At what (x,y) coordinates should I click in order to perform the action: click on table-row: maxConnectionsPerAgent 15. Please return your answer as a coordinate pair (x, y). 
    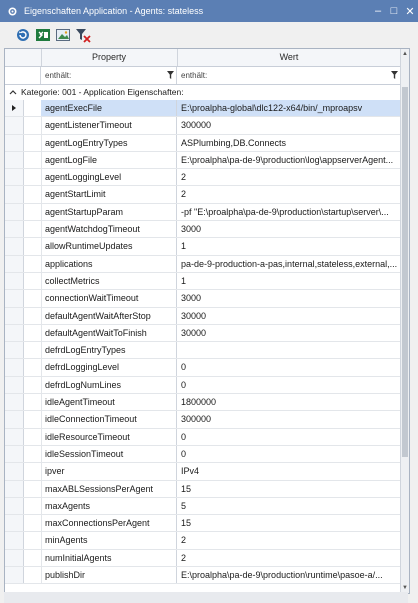
    Looking at the image, I should click on (203, 524).